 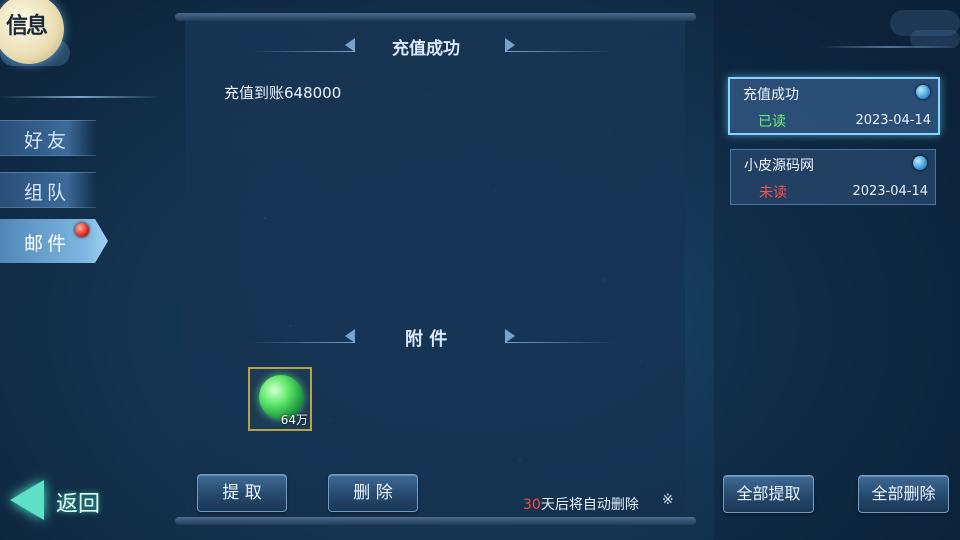 I want to click on notification-dot-icon, so click(x=82, y=230).